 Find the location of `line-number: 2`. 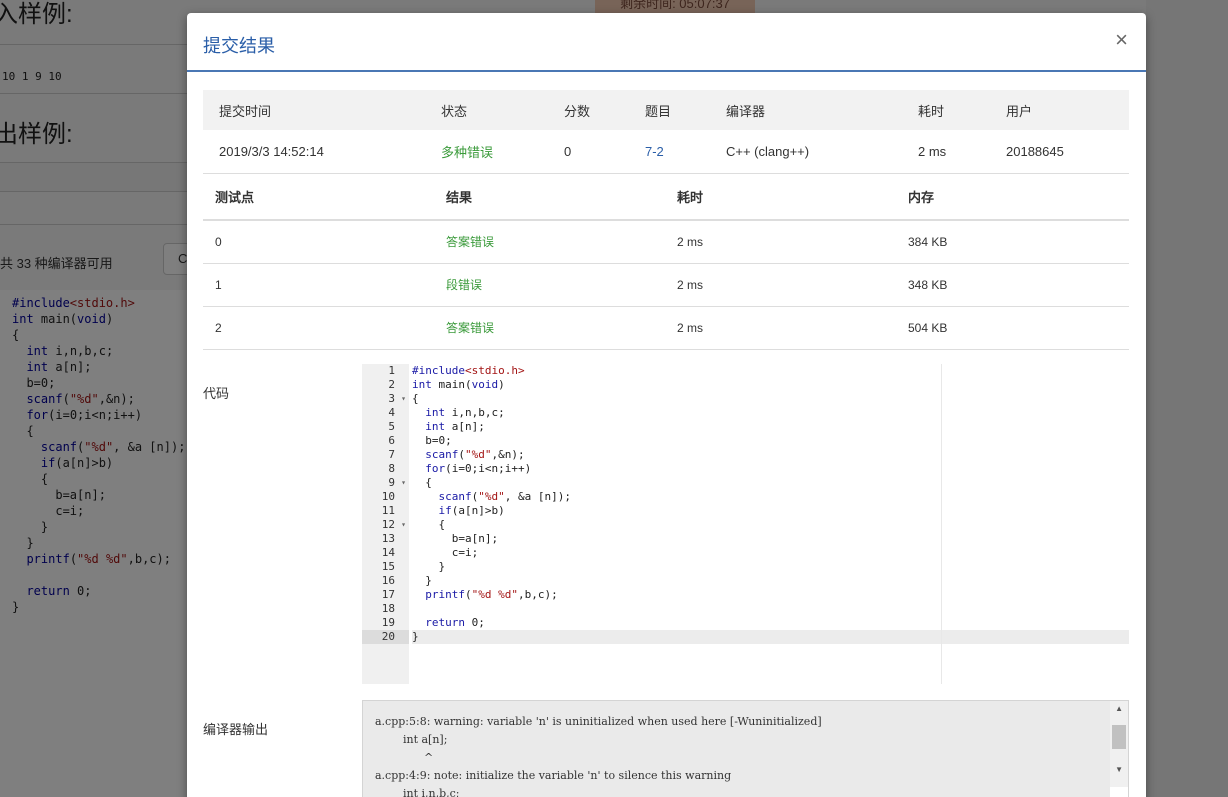

line-number: 2 is located at coordinates (391, 384).